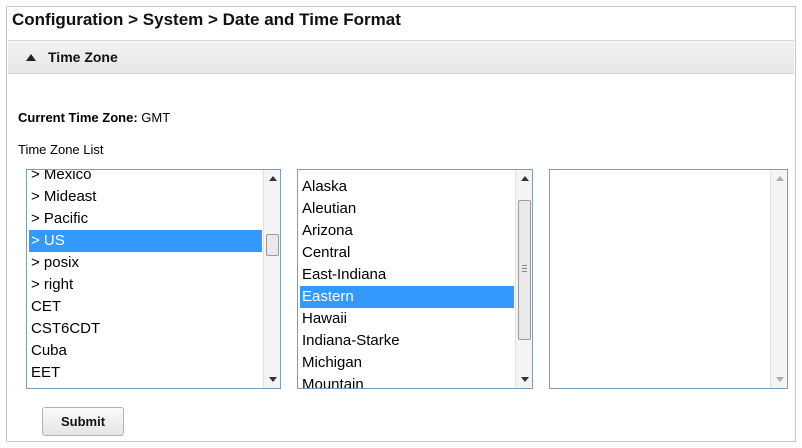  What do you see at coordinates (407, 275) in the screenshot?
I see `list-item: East-Indiana` at bounding box center [407, 275].